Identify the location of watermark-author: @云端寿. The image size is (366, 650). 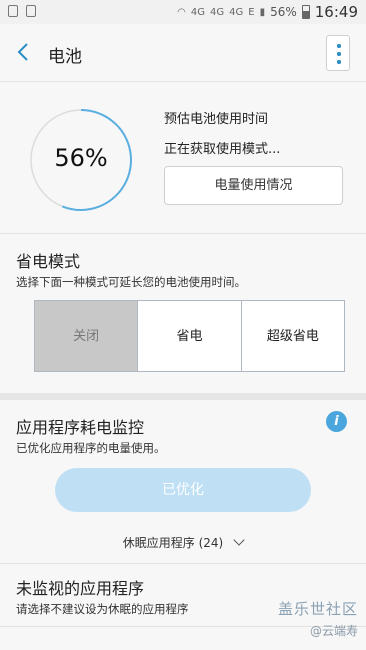
(333, 631).